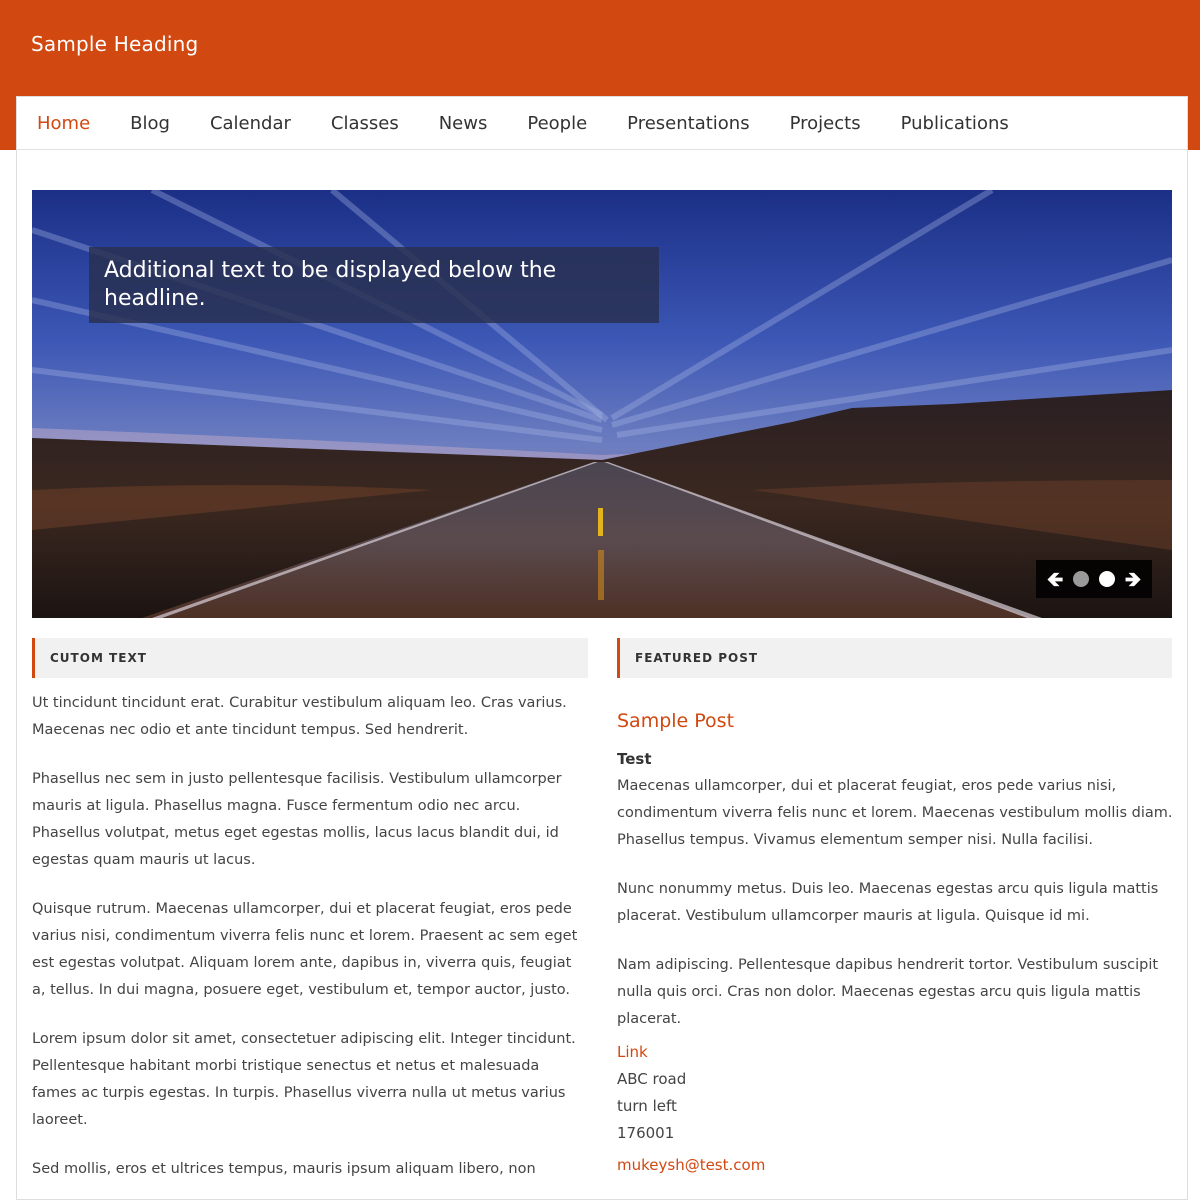  I want to click on address-line: 176001, so click(646, 1133).